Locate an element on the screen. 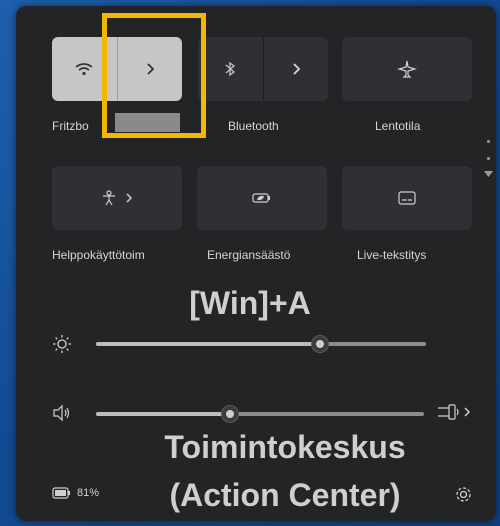  bluetooth-icon is located at coordinates (230, 69).